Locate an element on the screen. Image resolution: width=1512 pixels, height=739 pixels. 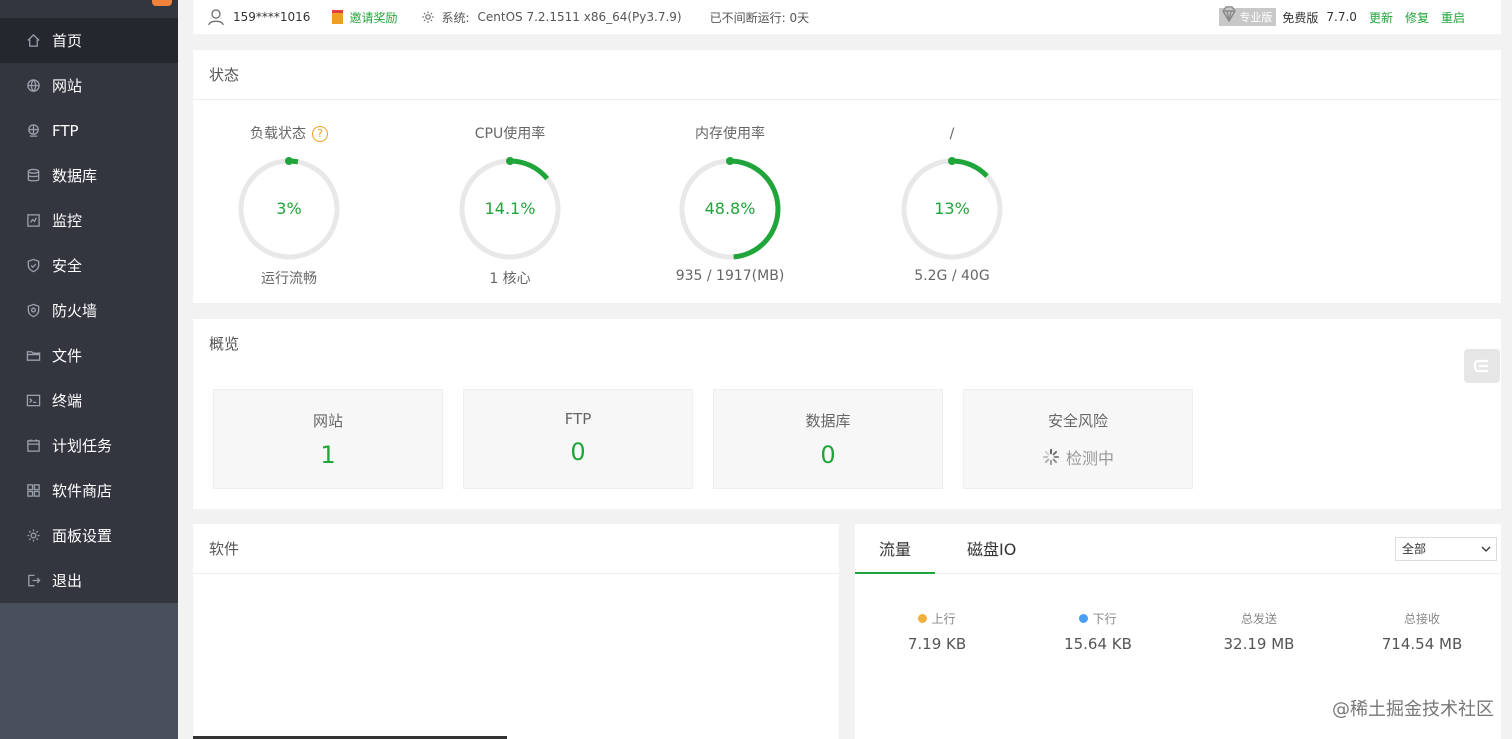
card-title: FTP is located at coordinates (578, 419).